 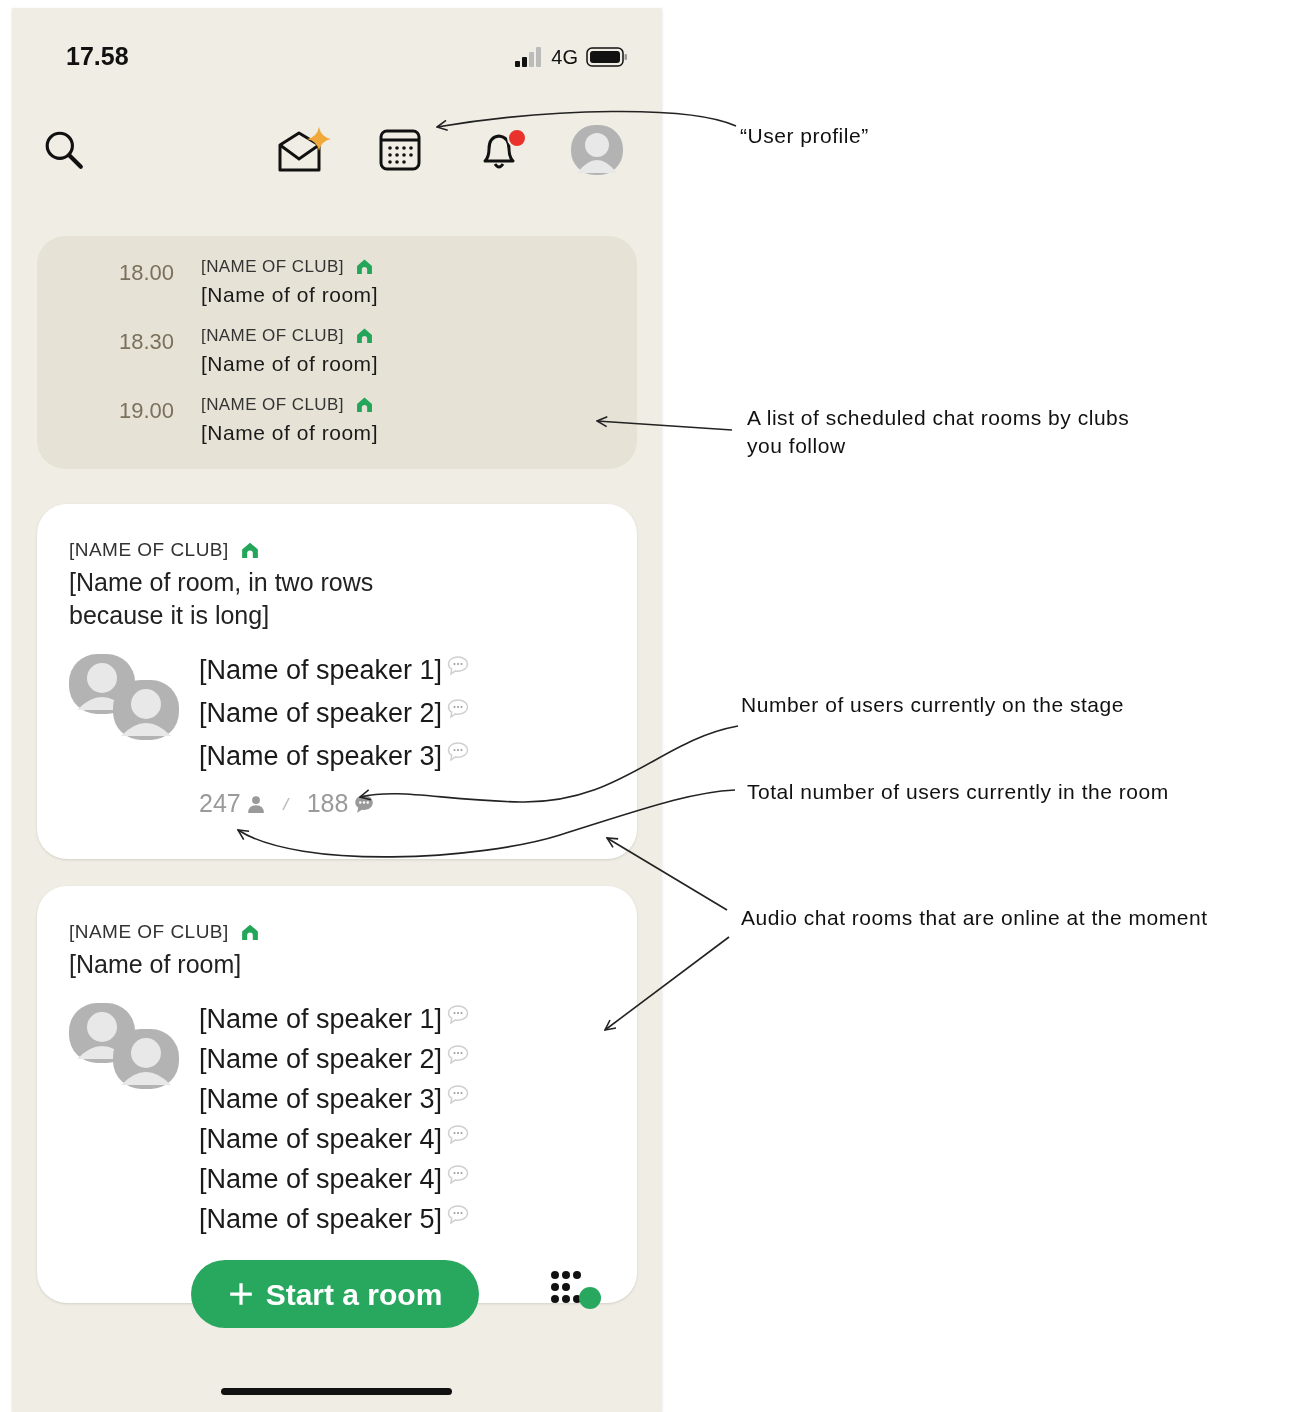 I want to click on annotation-text: Number of users currently on the stage, so click(x=932, y=705).